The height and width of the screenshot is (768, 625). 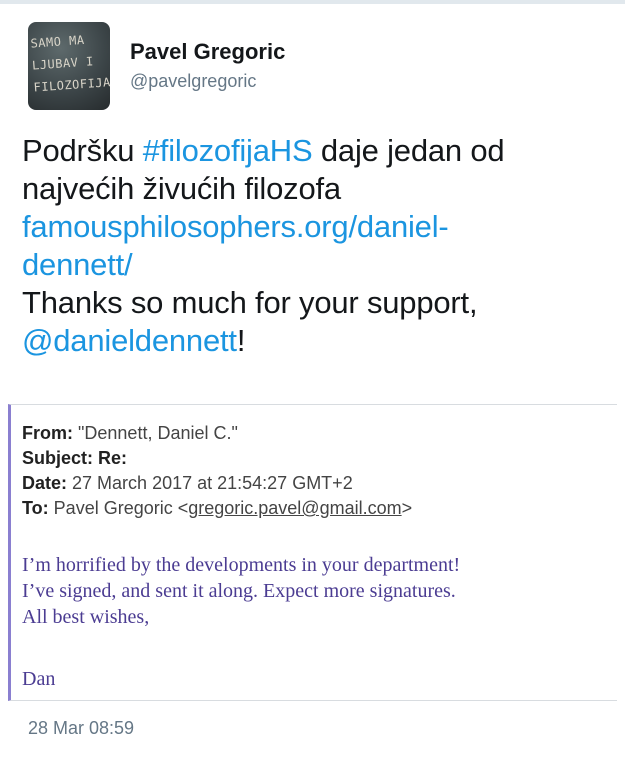 What do you see at coordinates (408, 150) in the screenshot?
I see `tweet-text-segment: daje jedan od` at bounding box center [408, 150].